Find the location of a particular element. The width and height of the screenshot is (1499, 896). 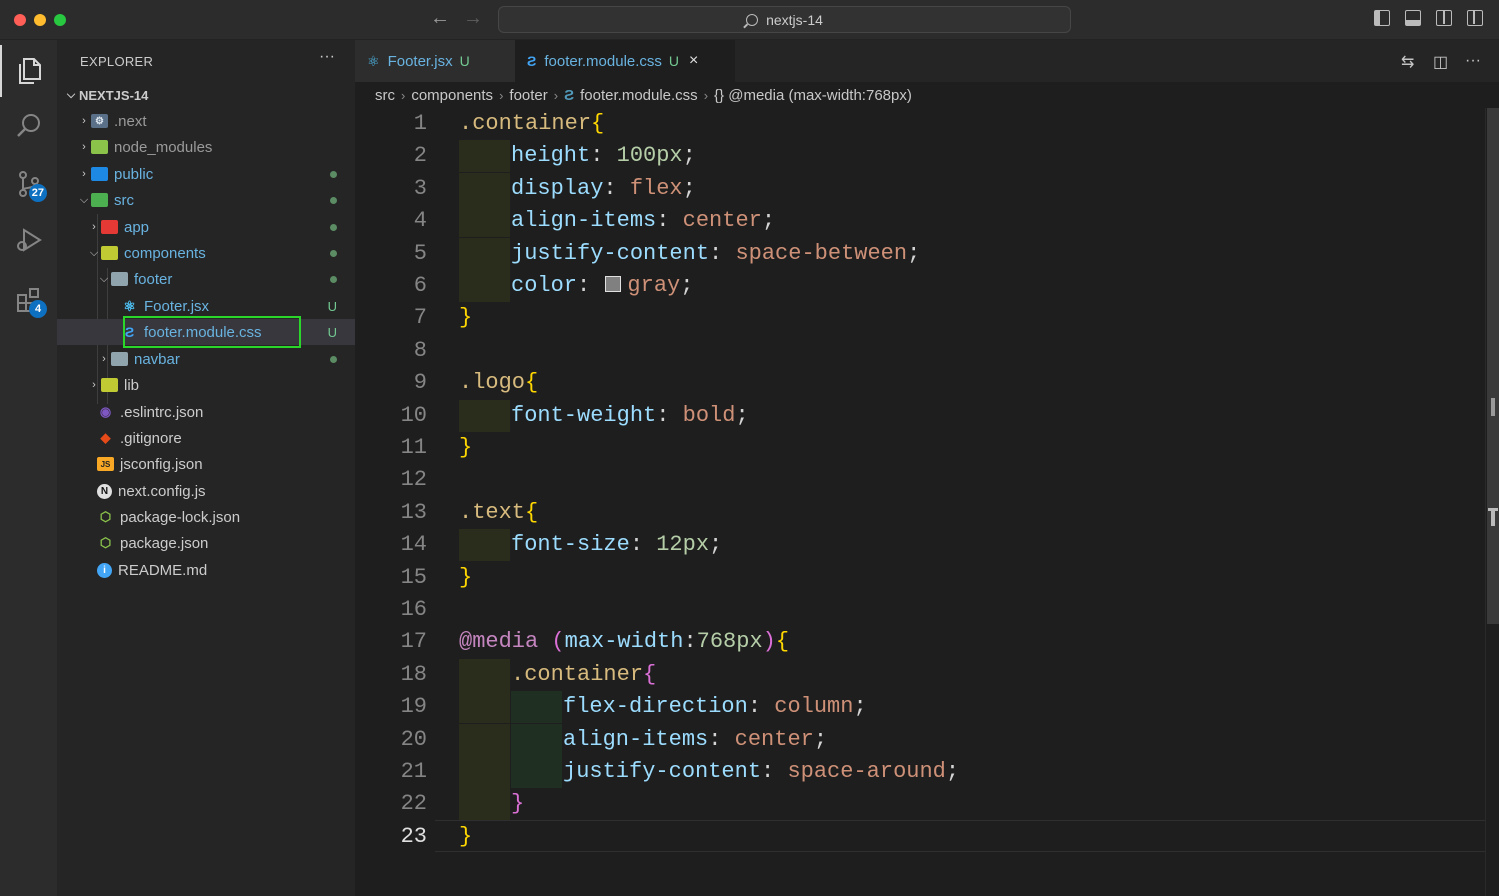

code-line: 21 justify-content: space-around; is located at coordinates (920, 772).